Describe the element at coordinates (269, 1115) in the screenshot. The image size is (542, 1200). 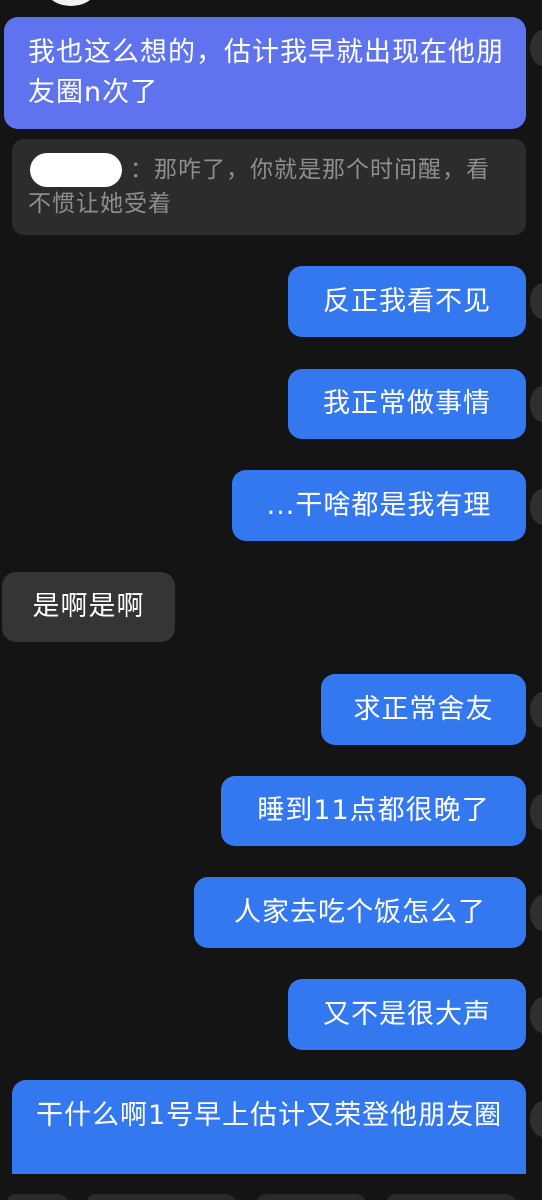
I see `message-text: 干什么啊1号早上估计又荣登他朋友圈` at that location.